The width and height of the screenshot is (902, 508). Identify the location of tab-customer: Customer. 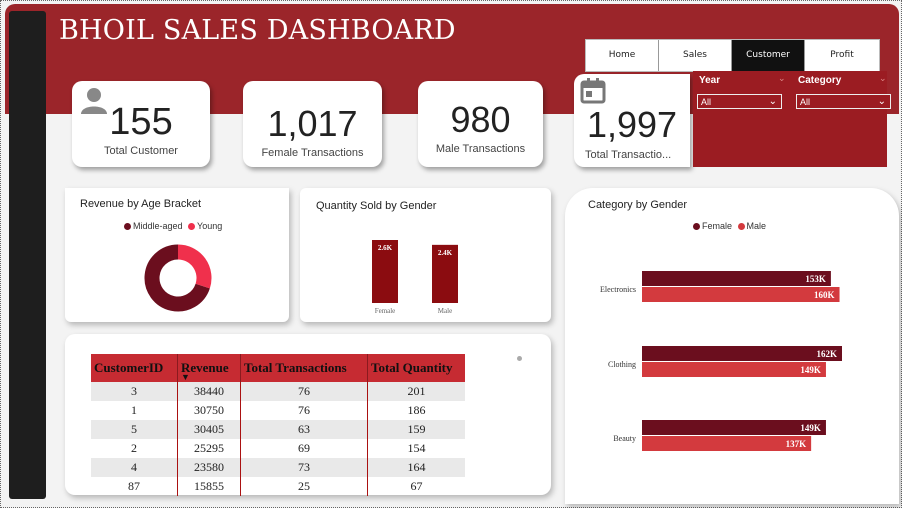
(768, 55).